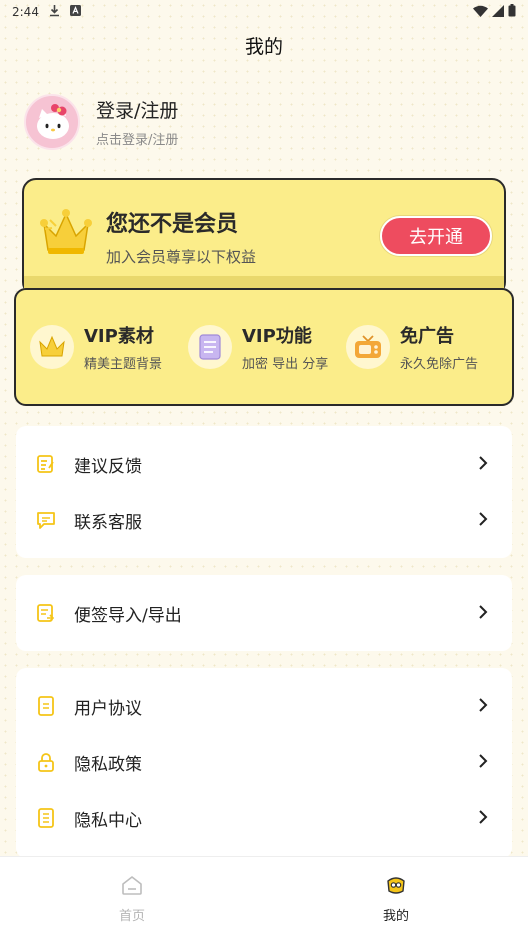 The width and height of the screenshot is (528, 938). What do you see at coordinates (498, 12) in the screenshot?
I see `signal-icon` at bounding box center [498, 12].